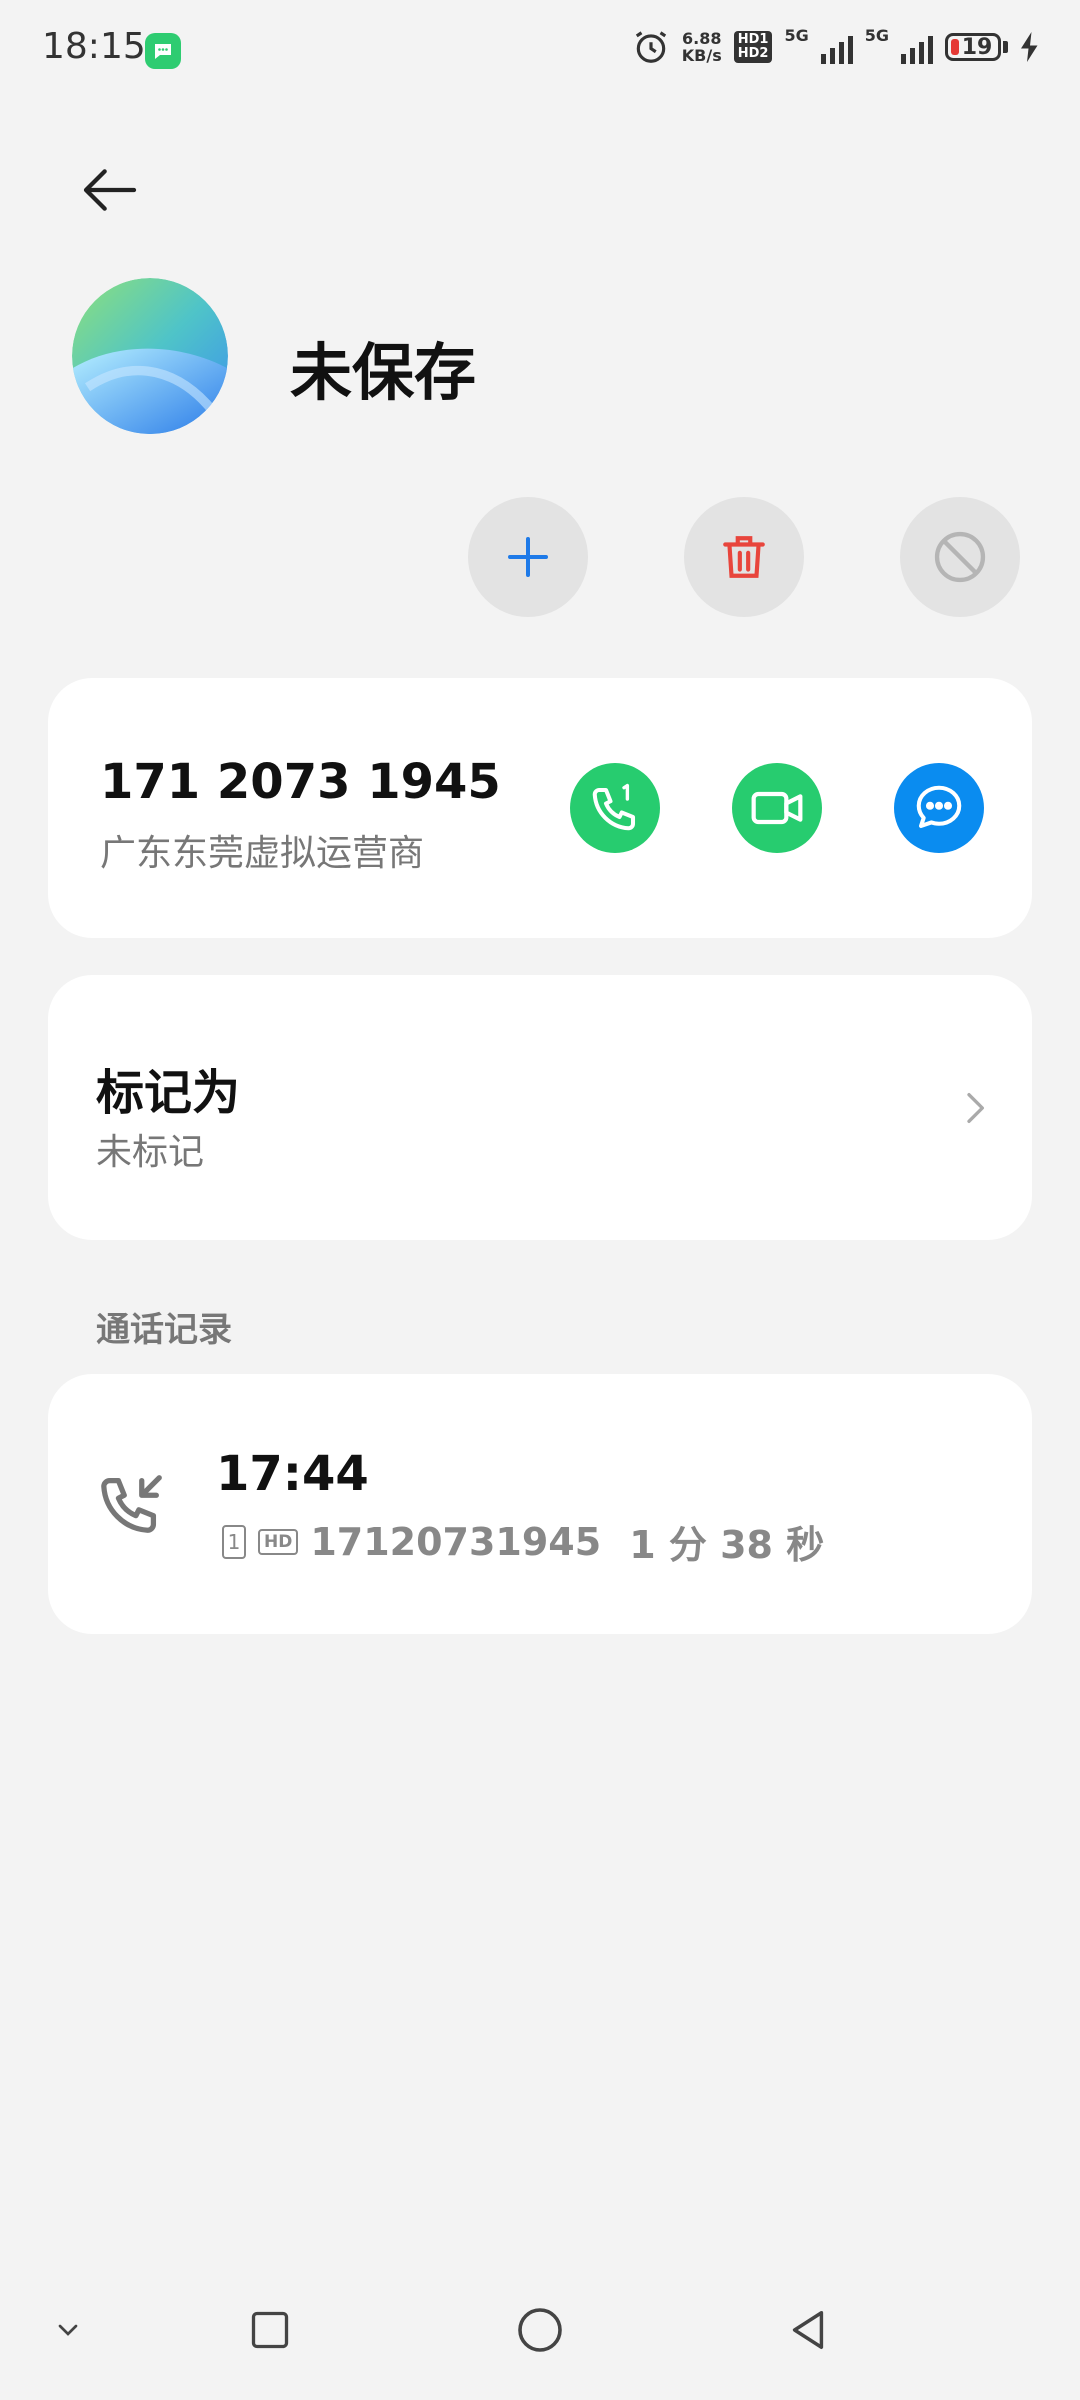 This screenshot has width=1080, height=2400. I want to click on arrow-left-icon, so click(110, 190).